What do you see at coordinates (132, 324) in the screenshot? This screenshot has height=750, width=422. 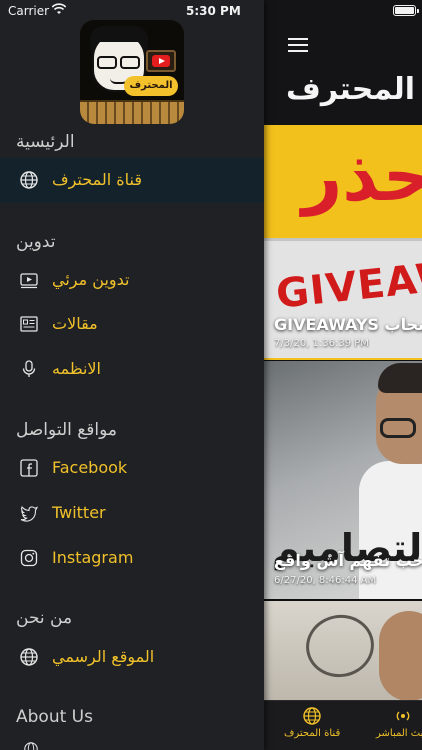 I see `menu-item-articles: مقالات` at bounding box center [132, 324].